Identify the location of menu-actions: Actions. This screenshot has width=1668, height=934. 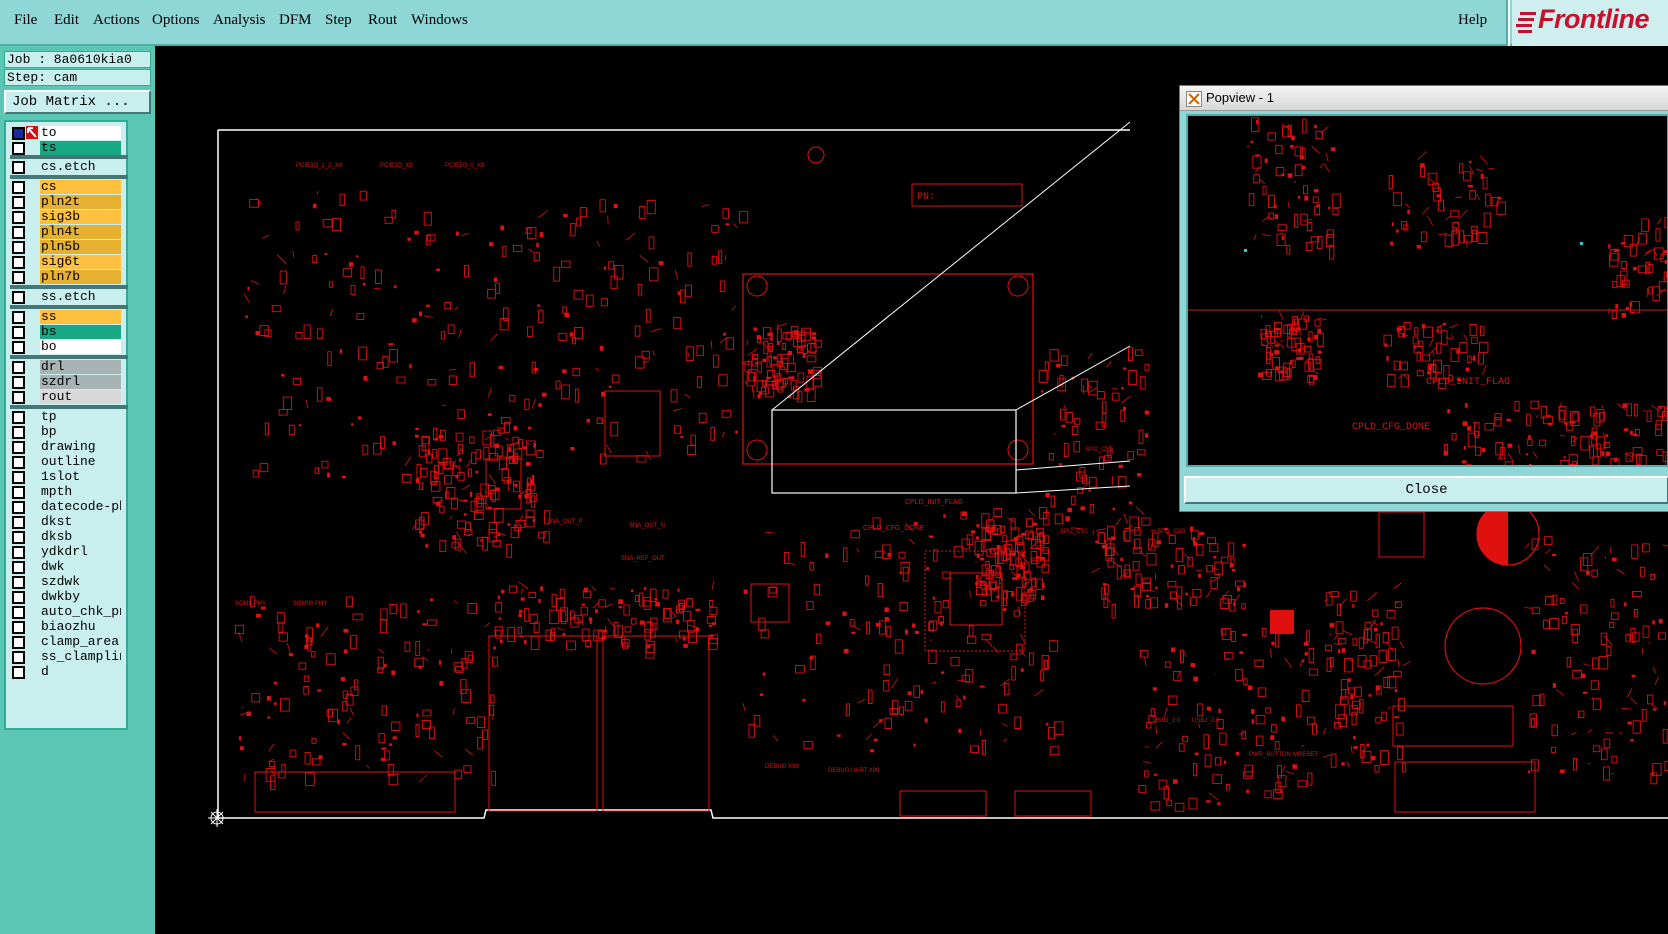
(116, 20).